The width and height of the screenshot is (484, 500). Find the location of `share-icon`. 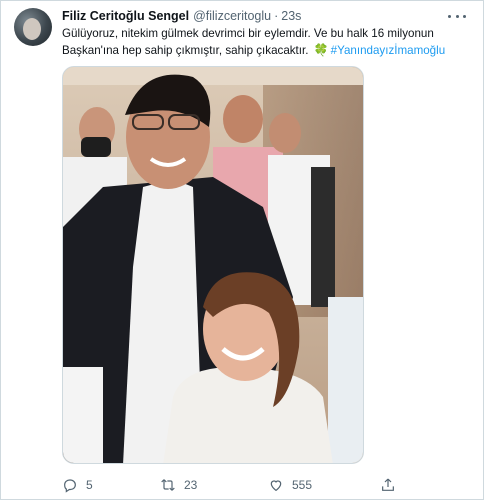

share-icon is located at coordinates (388, 484).